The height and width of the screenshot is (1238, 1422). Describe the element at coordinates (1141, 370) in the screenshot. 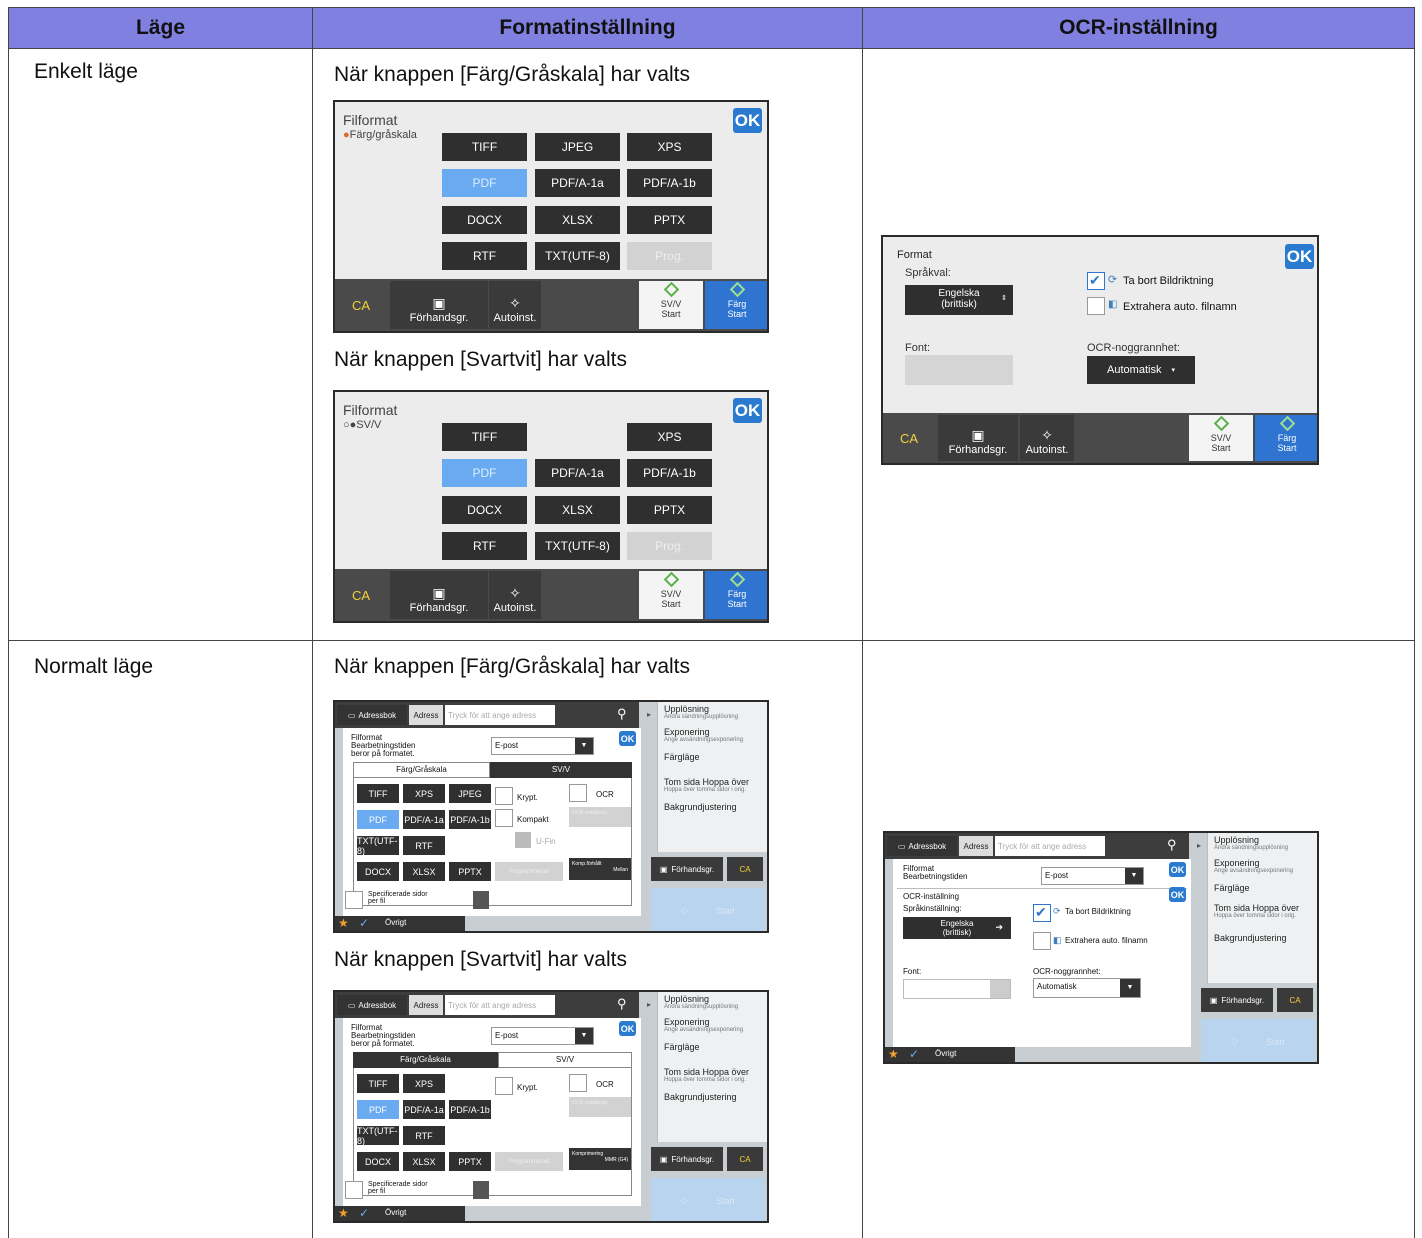

I see `accuracy-select: Automatisk ▾` at that location.